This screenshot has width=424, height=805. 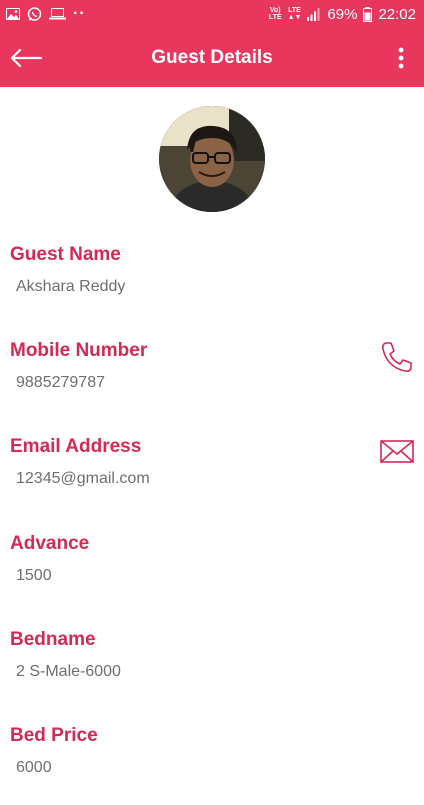 What do you see at coordinates (57, 14) in the screenshot?
I see `laptop-icon` at bounding box center [57, 14].